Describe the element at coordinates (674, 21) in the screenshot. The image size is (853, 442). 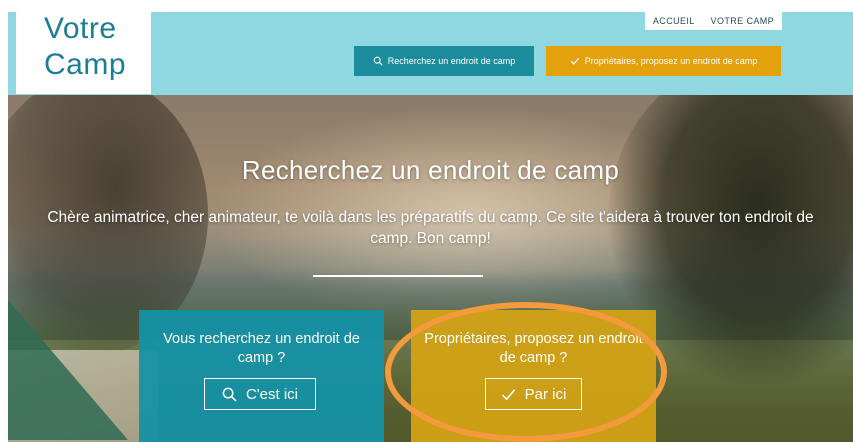
I see `nav-home-link: ACCUEIL` at that location.